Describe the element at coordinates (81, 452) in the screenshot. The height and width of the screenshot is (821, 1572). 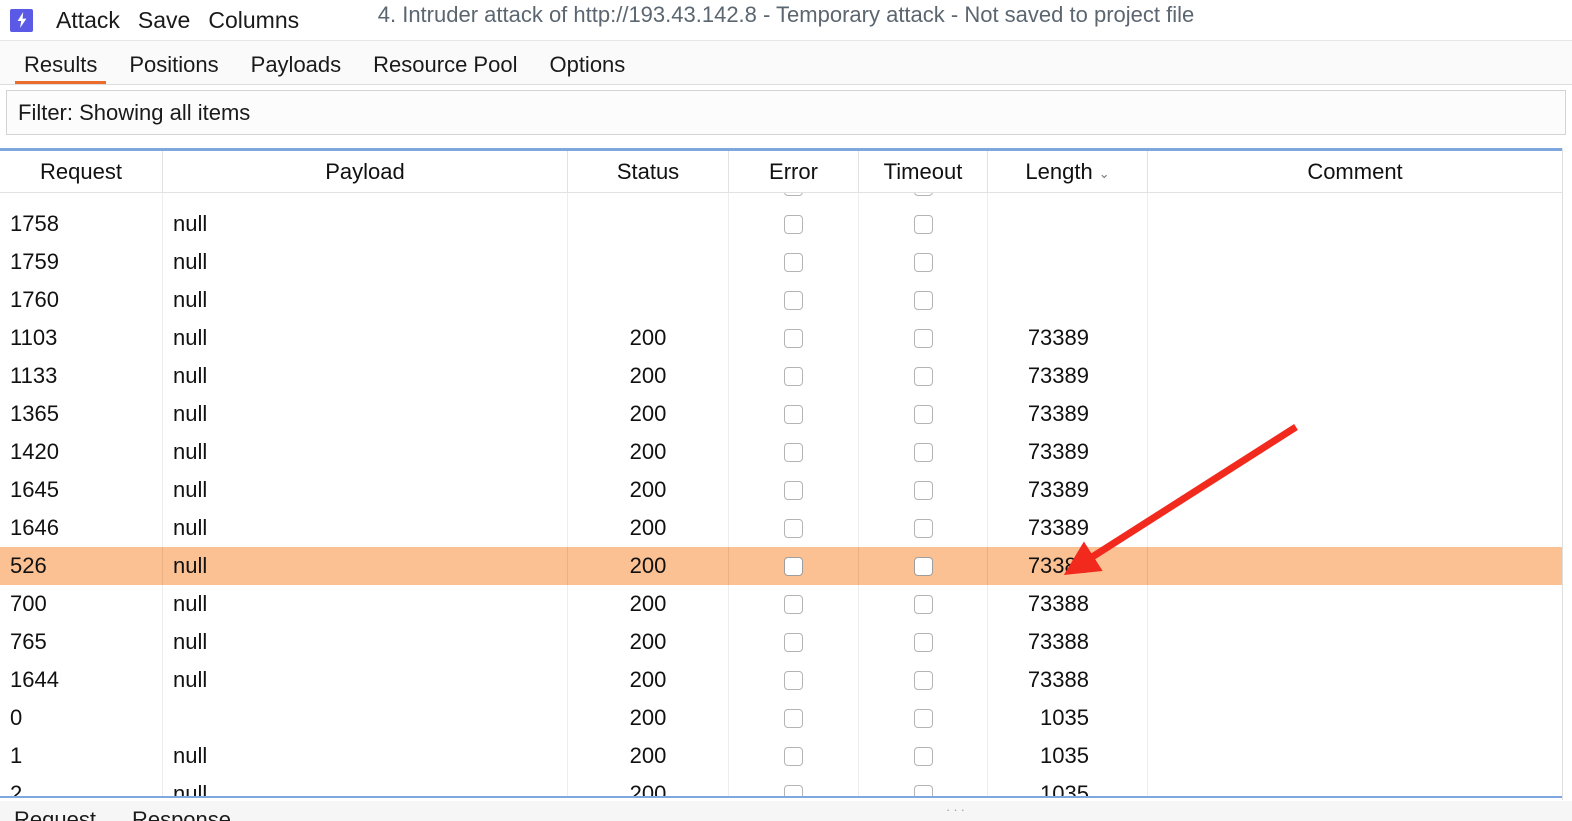
I see `cell-request: 1420` at that location.